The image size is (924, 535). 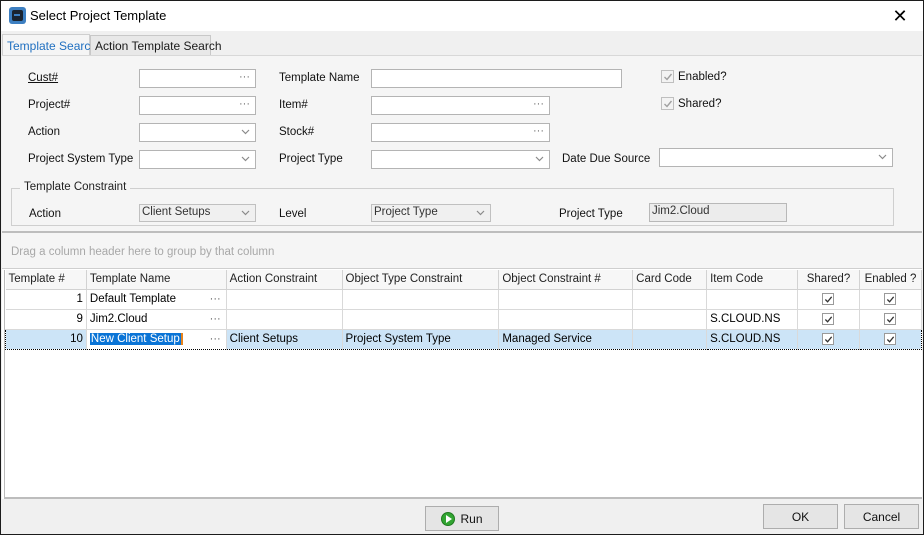 What do you see at coordinates (156, 319) in the screenshot?
I see `cell-template-name: Jim2.Cloud ···` at bounding box center [156, 319].